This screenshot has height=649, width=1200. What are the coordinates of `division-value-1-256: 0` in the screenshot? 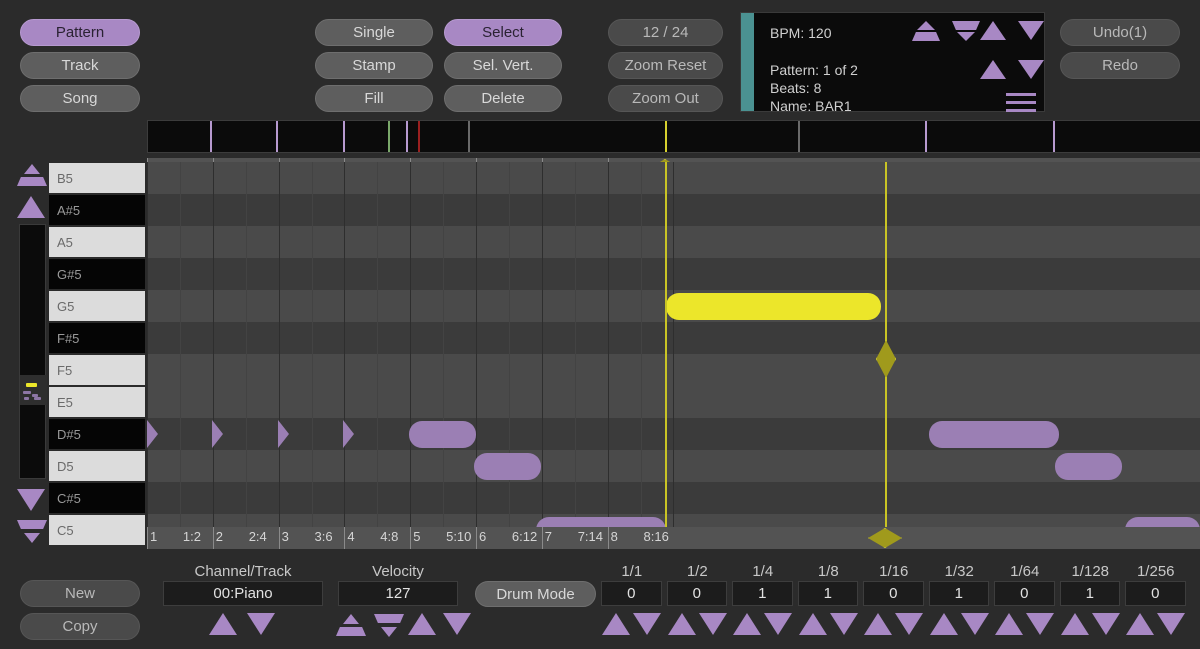 It's located at (1155, 593).